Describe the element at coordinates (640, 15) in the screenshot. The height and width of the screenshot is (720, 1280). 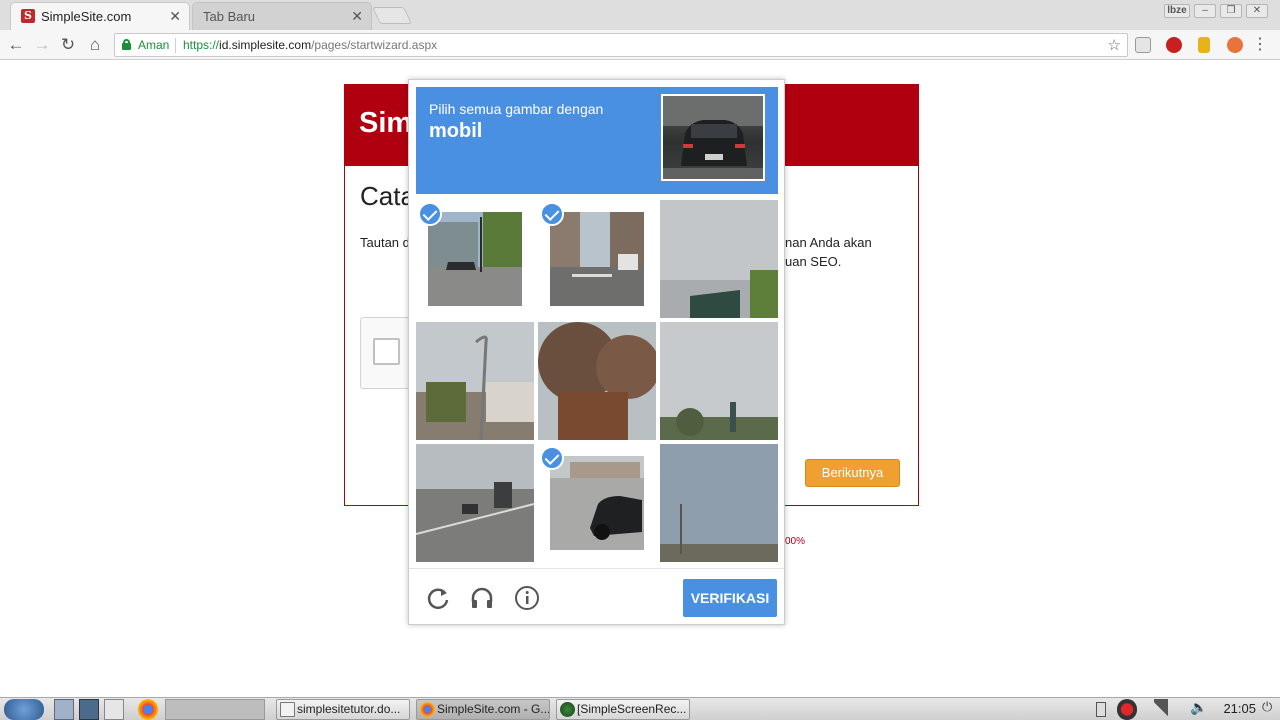
I see `tab-strip: S SimpleSite.com ✕ Tab Baru ✕ lbze – ❐ ✕` at that location.